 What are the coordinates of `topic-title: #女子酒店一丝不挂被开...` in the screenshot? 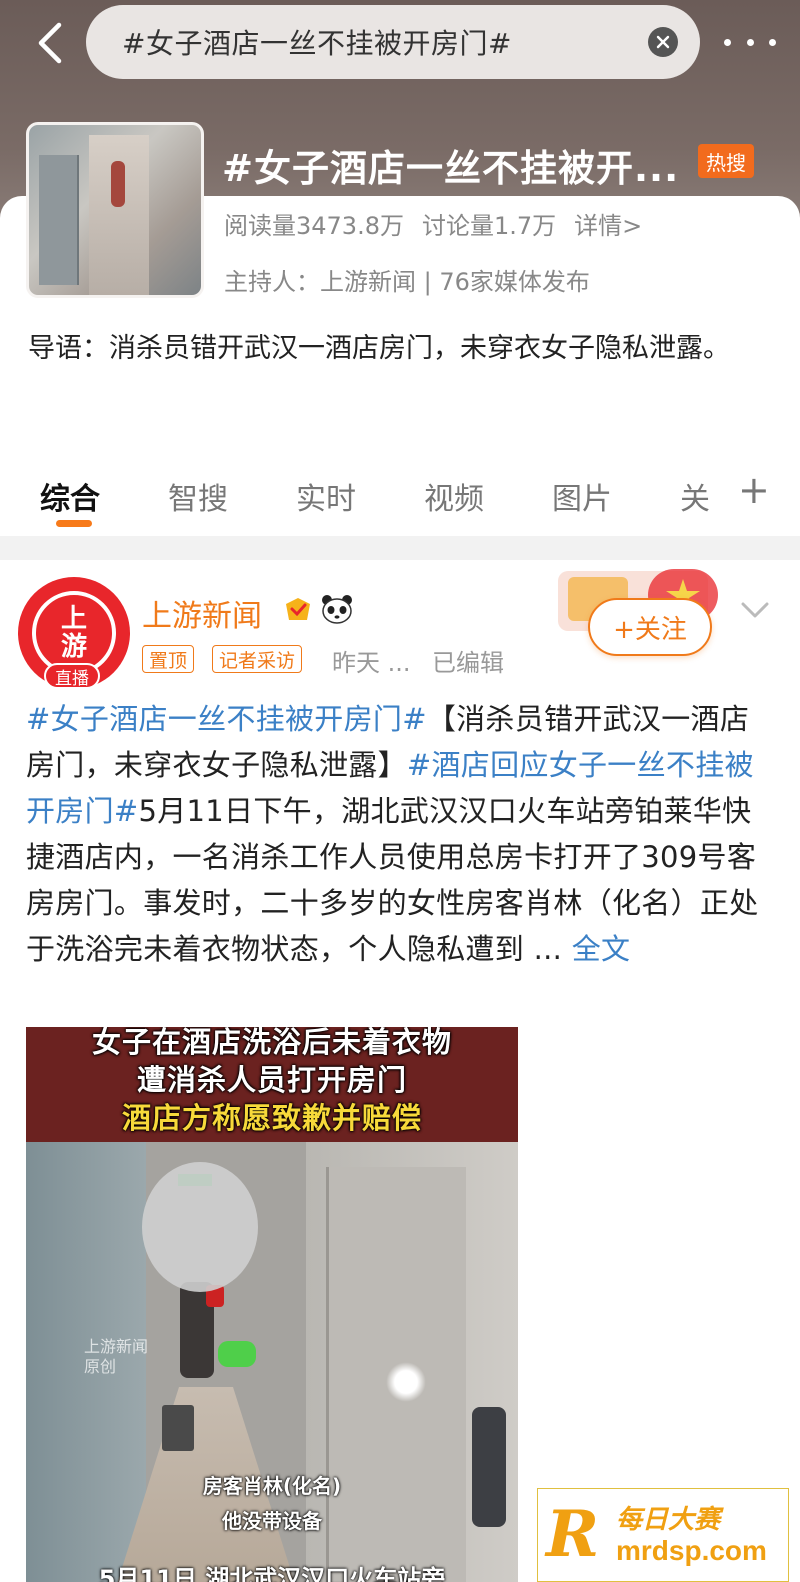 It's located at (450, 165).